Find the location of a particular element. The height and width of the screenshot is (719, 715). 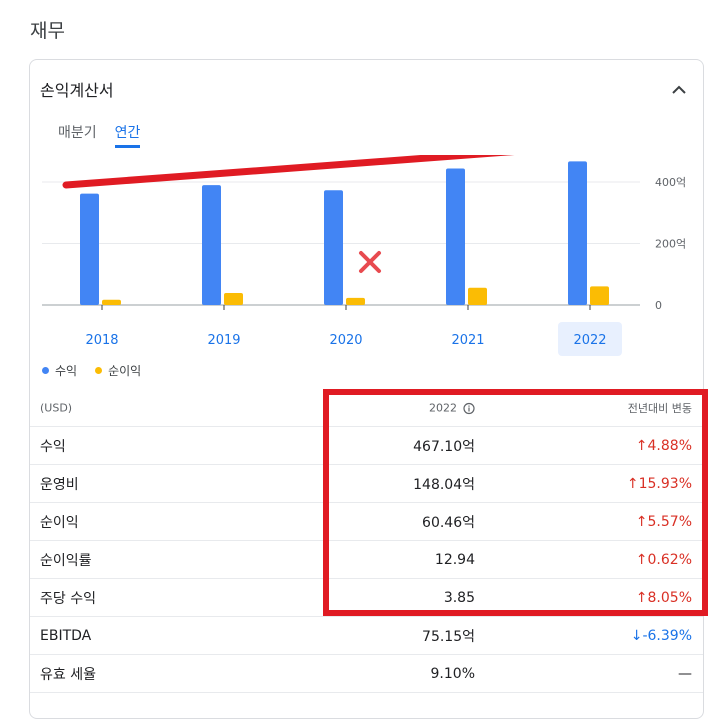

row-change-value: 8.05% is located at coordinates (669, 597).